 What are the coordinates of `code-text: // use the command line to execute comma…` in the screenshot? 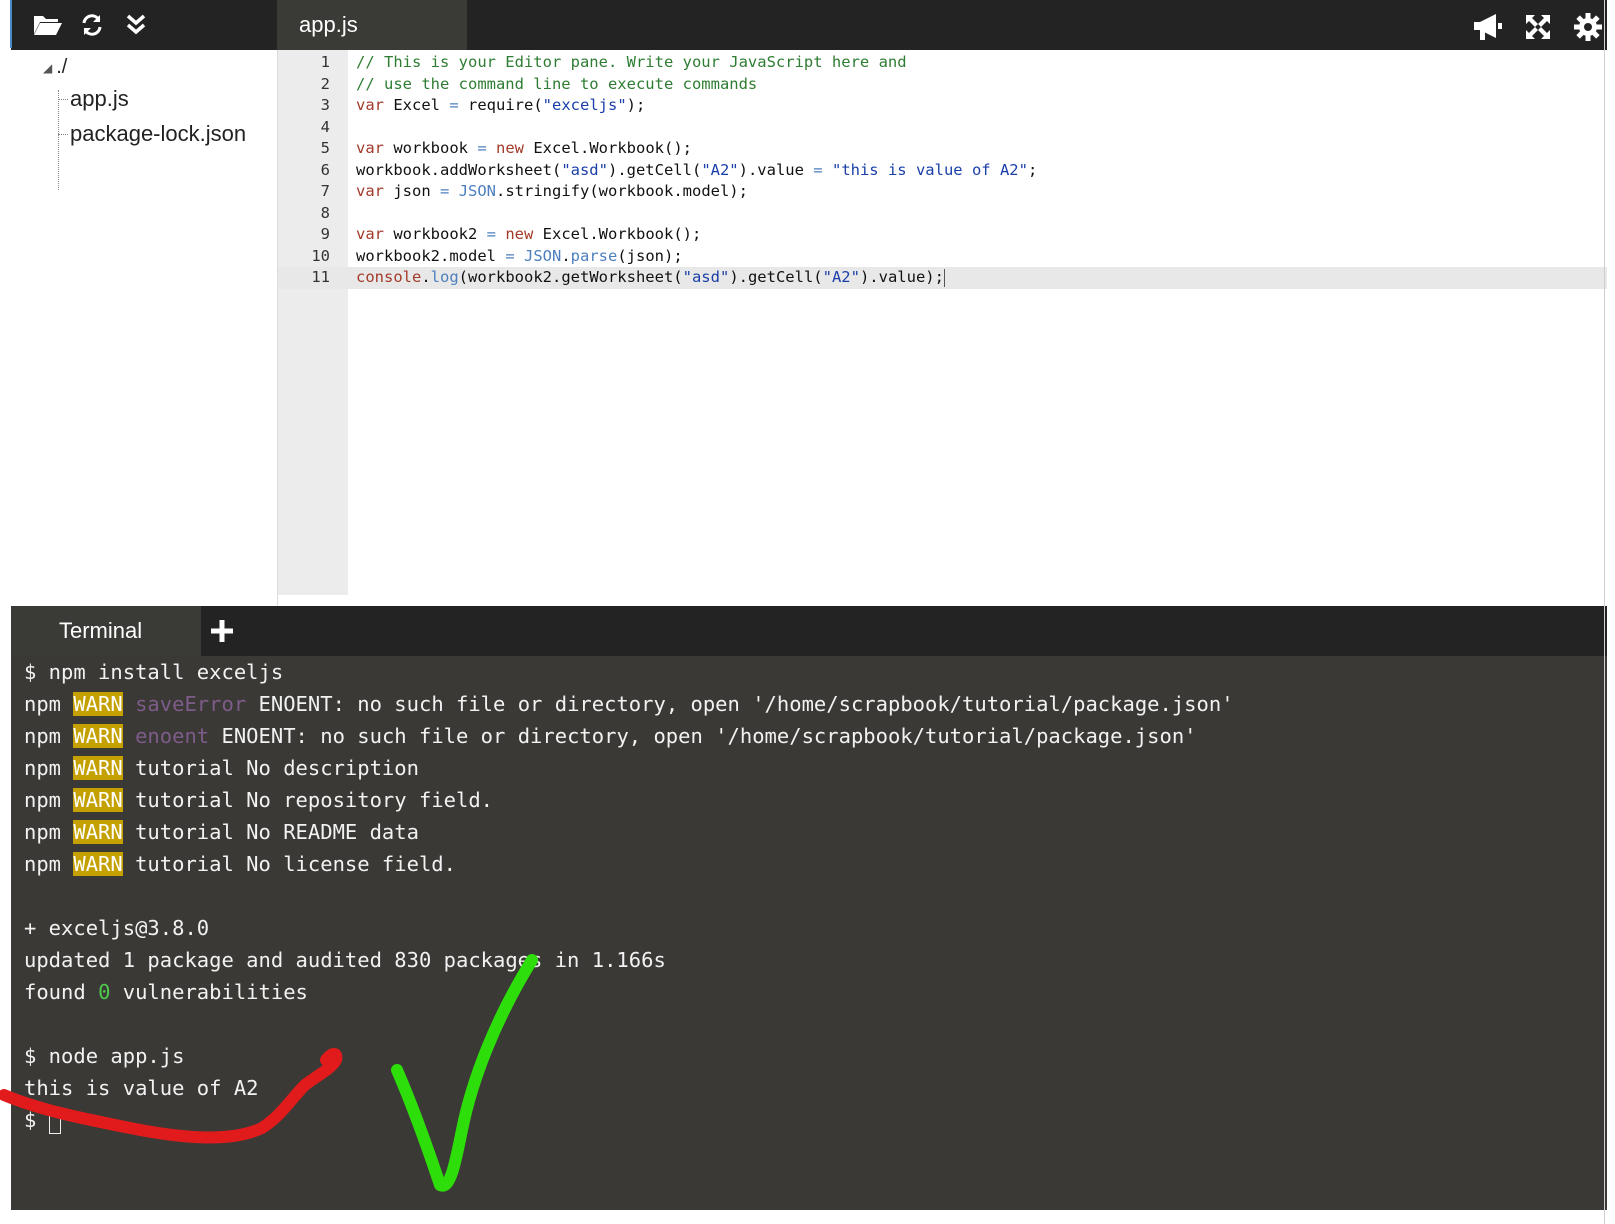 It's located at (557, 83).